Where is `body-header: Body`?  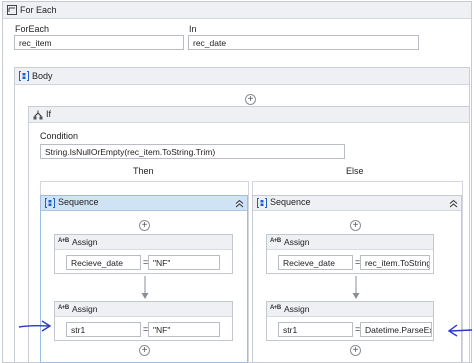 body-header: Body is located at coordinates (242, 76).